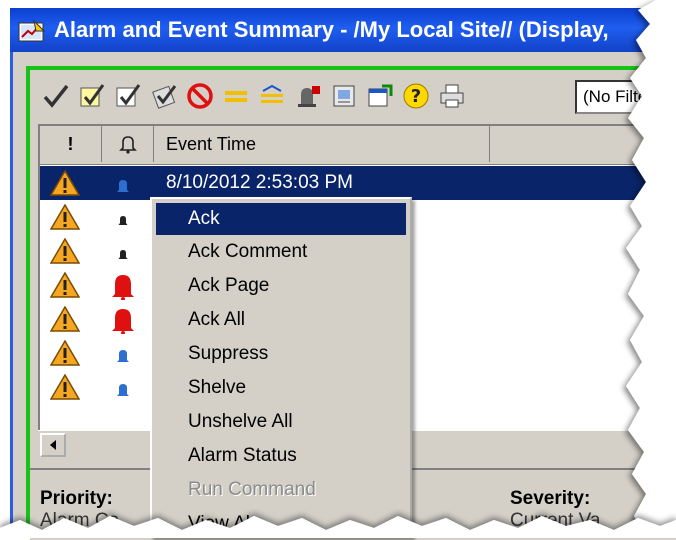 The width and height of the screenshot is (676, 540). Describe the element at coordinates (272, 96) in the screenshot. I see `unshelve-icon` at that location.